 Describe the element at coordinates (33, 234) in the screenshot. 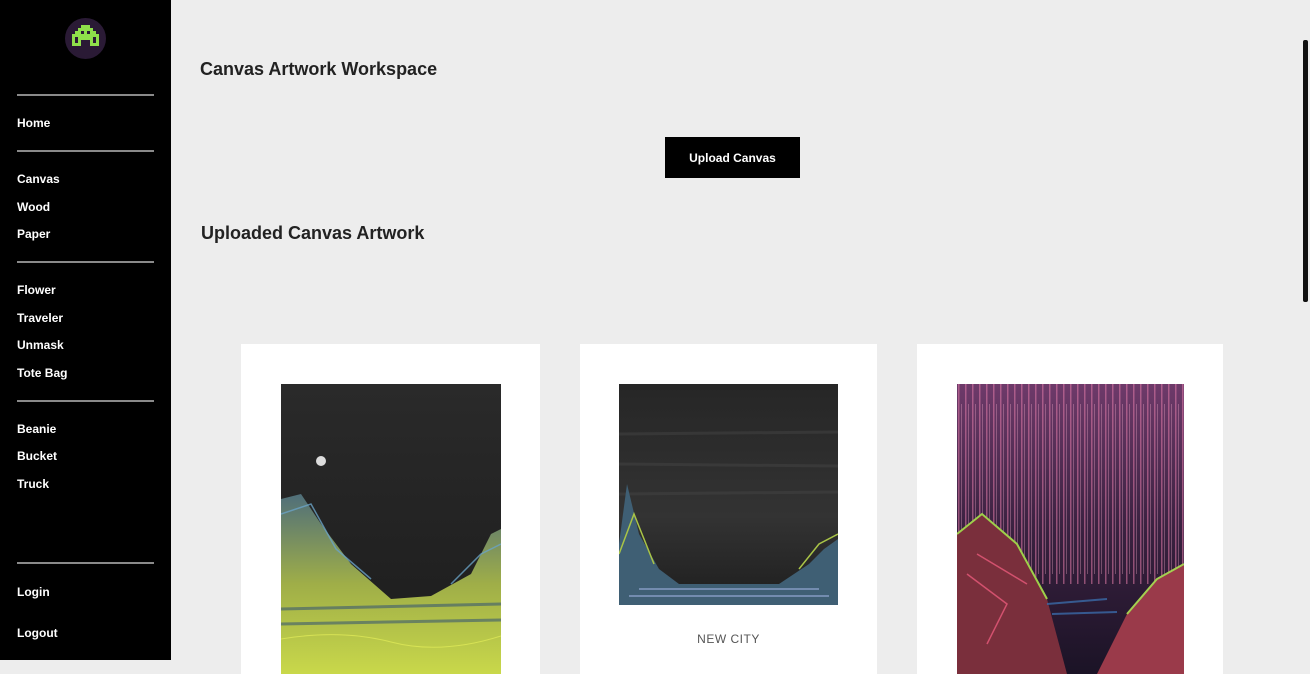

I see `sidebar-item-paper: Paper` at that location.